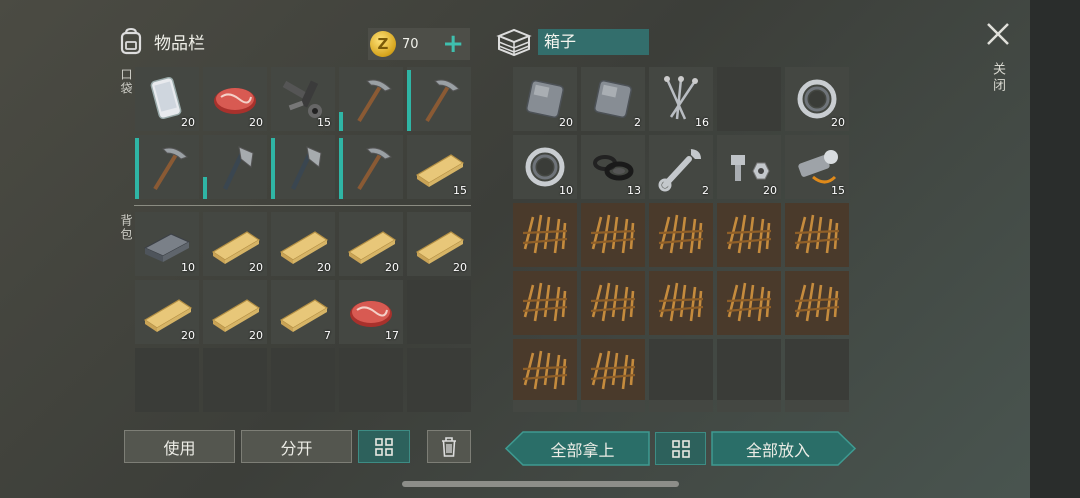 The width and height of the screenshot is (1080, 498). I want to click on inventory-header: 物品栏, so click(160, 41).